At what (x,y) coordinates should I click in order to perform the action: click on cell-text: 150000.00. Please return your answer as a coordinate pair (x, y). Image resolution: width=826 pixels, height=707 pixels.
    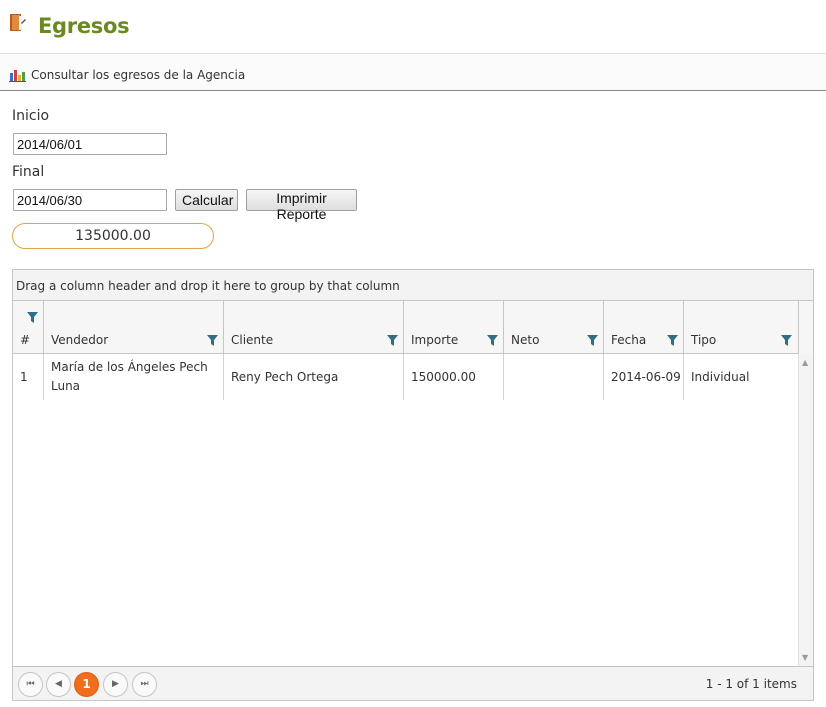
    Looking at the image, I should click on (443, 377).